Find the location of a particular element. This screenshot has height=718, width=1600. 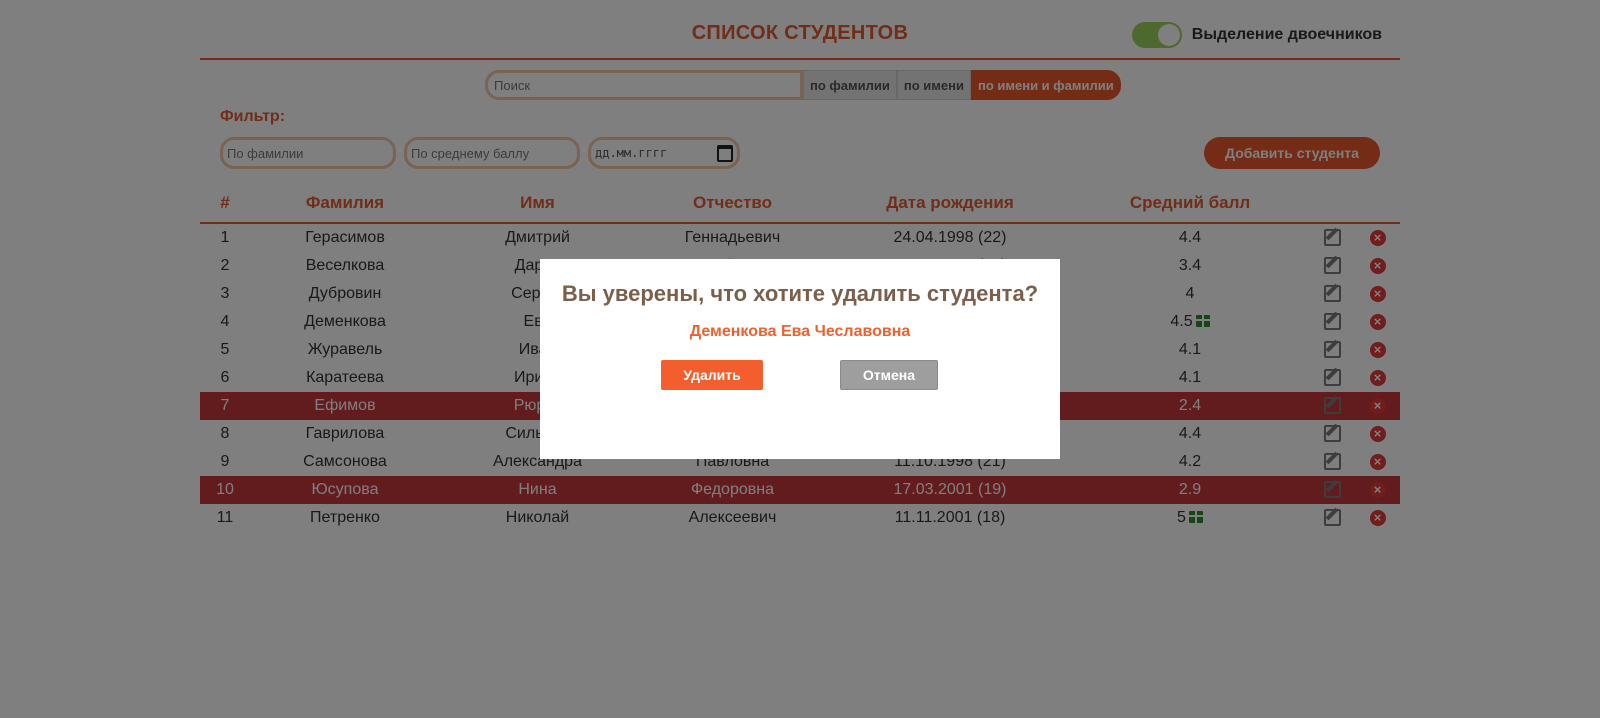

dialog-student-name: Деменкова Ева Чеславовна is located at coordinates (800, 331).